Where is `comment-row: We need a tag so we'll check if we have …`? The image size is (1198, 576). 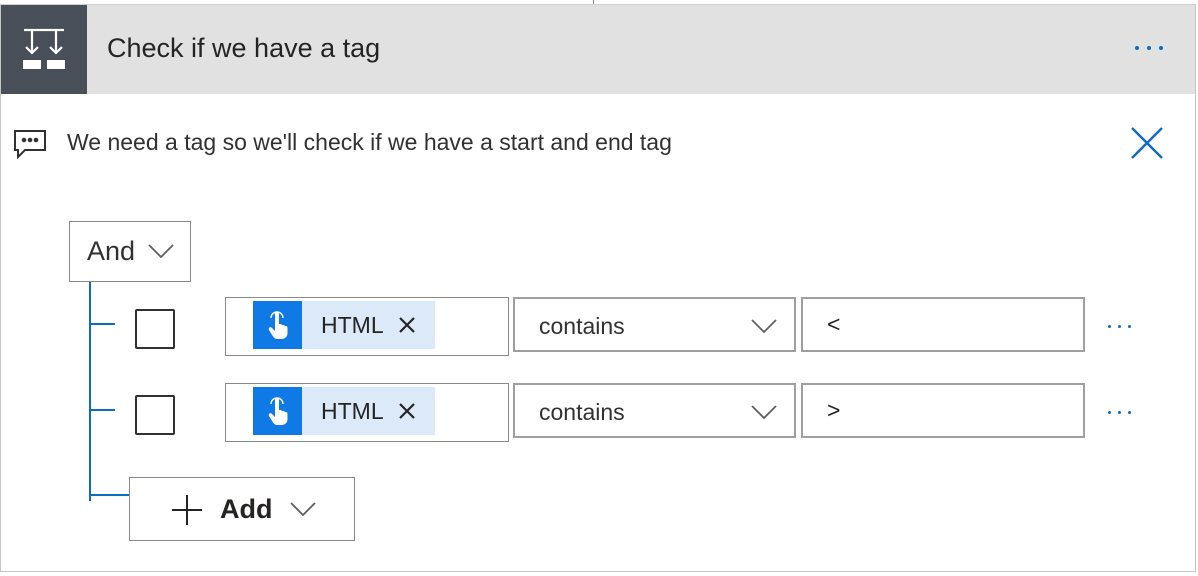 comment-row: We need a tag so we'll check if we have … is located at coordinates (598, 143).